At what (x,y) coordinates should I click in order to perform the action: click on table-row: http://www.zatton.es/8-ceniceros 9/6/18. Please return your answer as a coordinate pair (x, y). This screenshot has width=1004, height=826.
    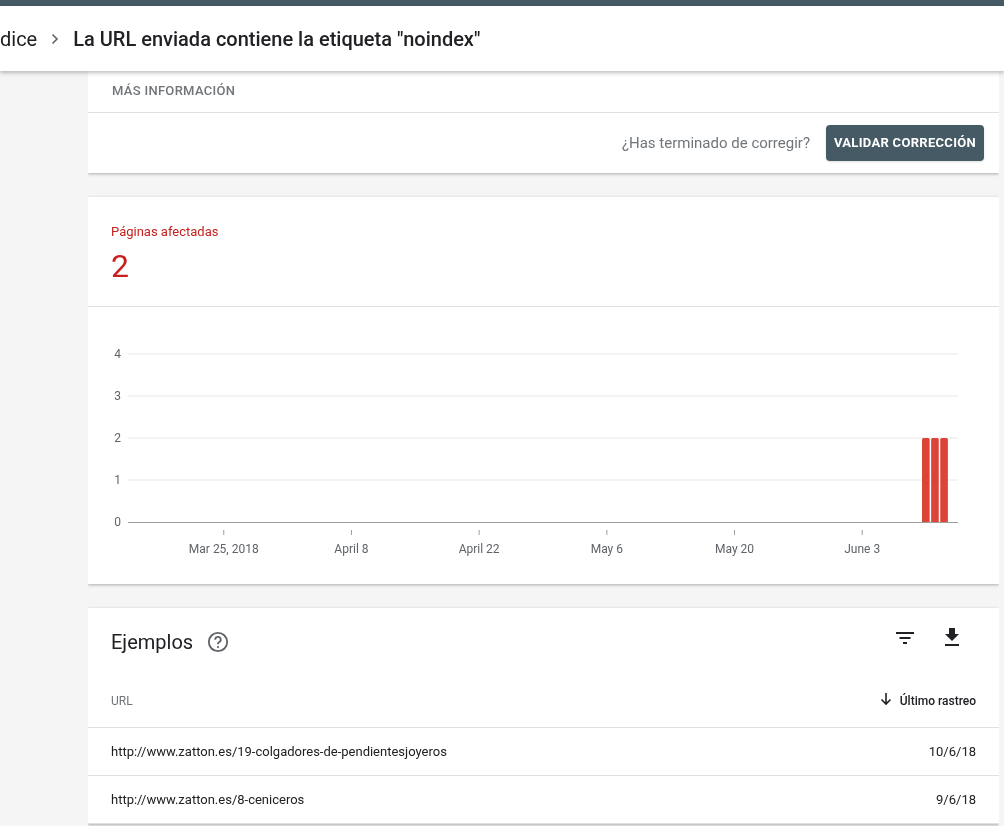
    Looking at the image, I should click on (543, 800).